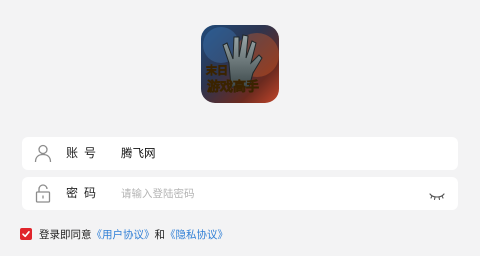 Image resolution: width=480 pixels, height=256 pixels. I want to click on privacy-policy-link: 《隐私协议》, so click(196, 234).